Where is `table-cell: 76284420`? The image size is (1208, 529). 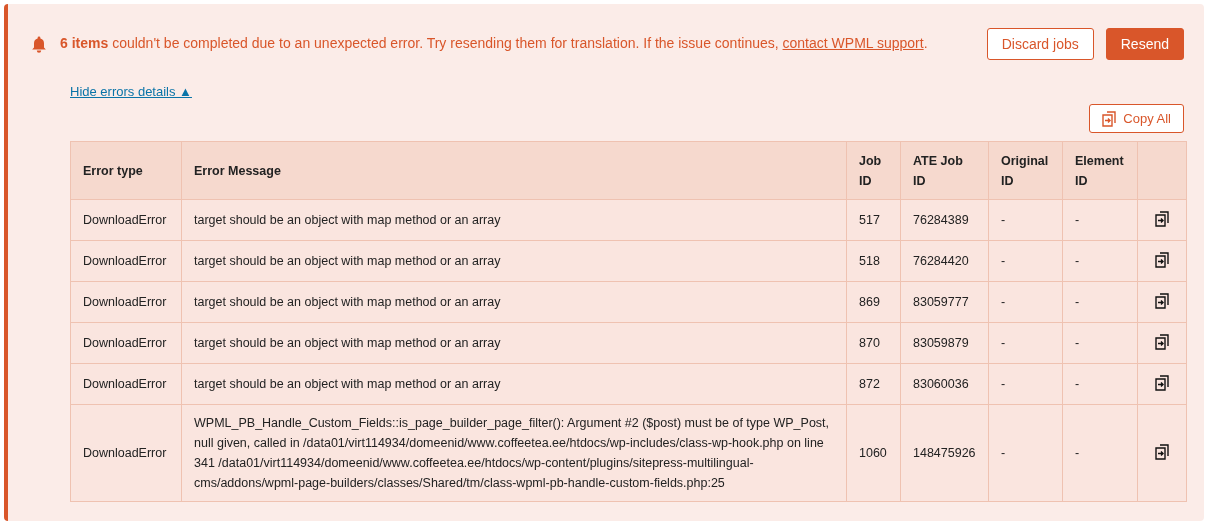 table-cell: 76284420 is located at coordinates (944, 261).